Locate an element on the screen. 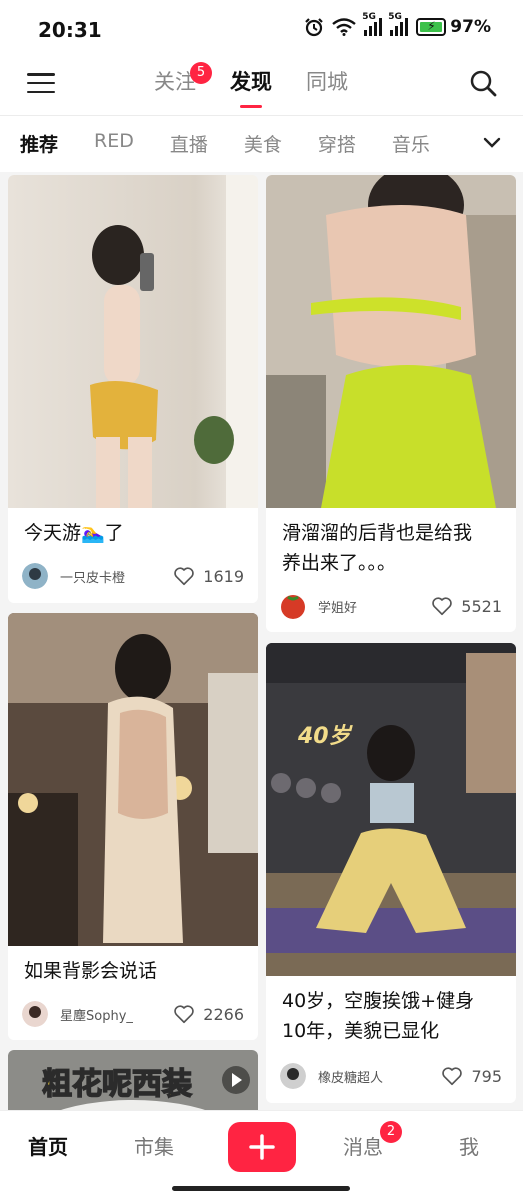  tab-nearby-label: 同城 is located at coordinates (327, 82).